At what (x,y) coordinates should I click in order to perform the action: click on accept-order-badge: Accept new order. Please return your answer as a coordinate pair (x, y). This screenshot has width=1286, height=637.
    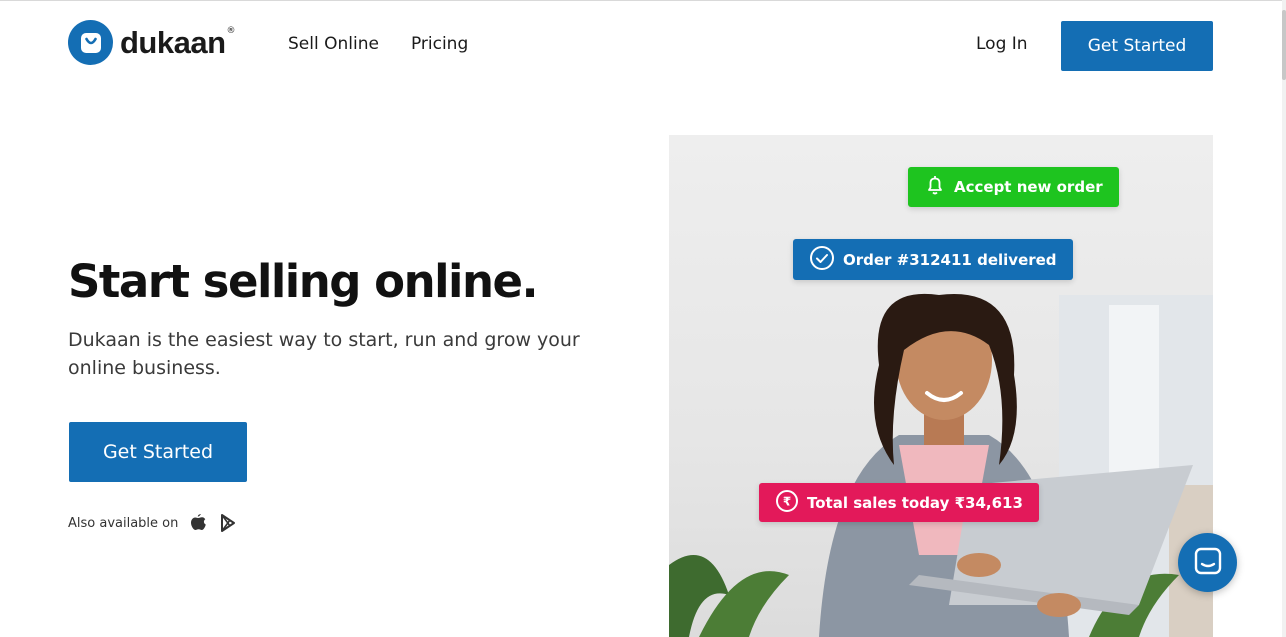
    Looking at the image, I should click on (1013, 187).